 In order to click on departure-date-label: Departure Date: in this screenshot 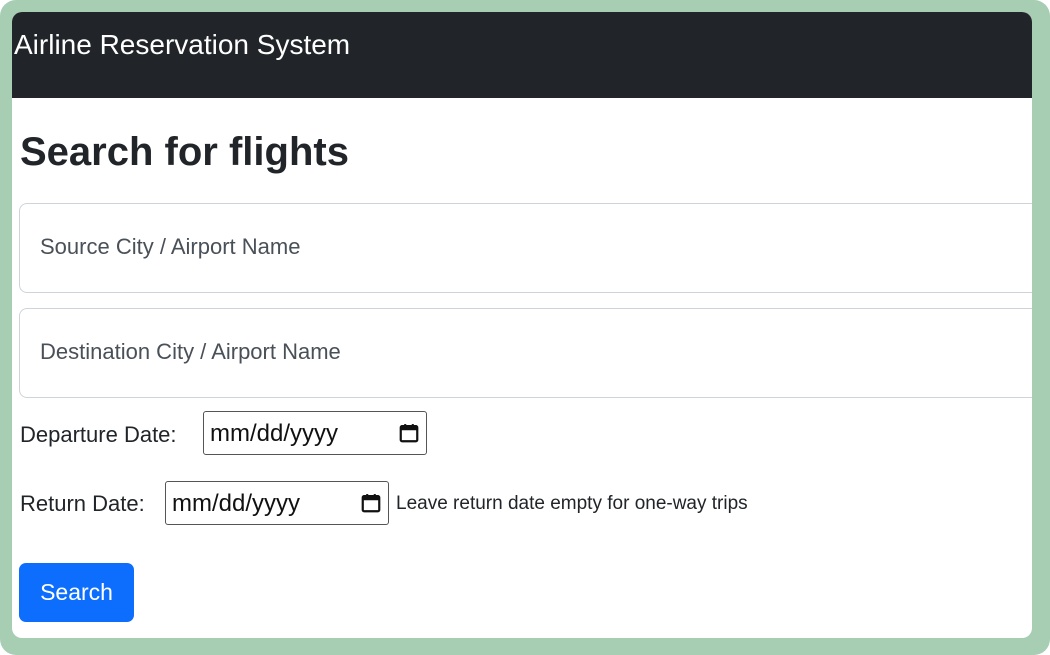, I will do `click(98, 434)`.